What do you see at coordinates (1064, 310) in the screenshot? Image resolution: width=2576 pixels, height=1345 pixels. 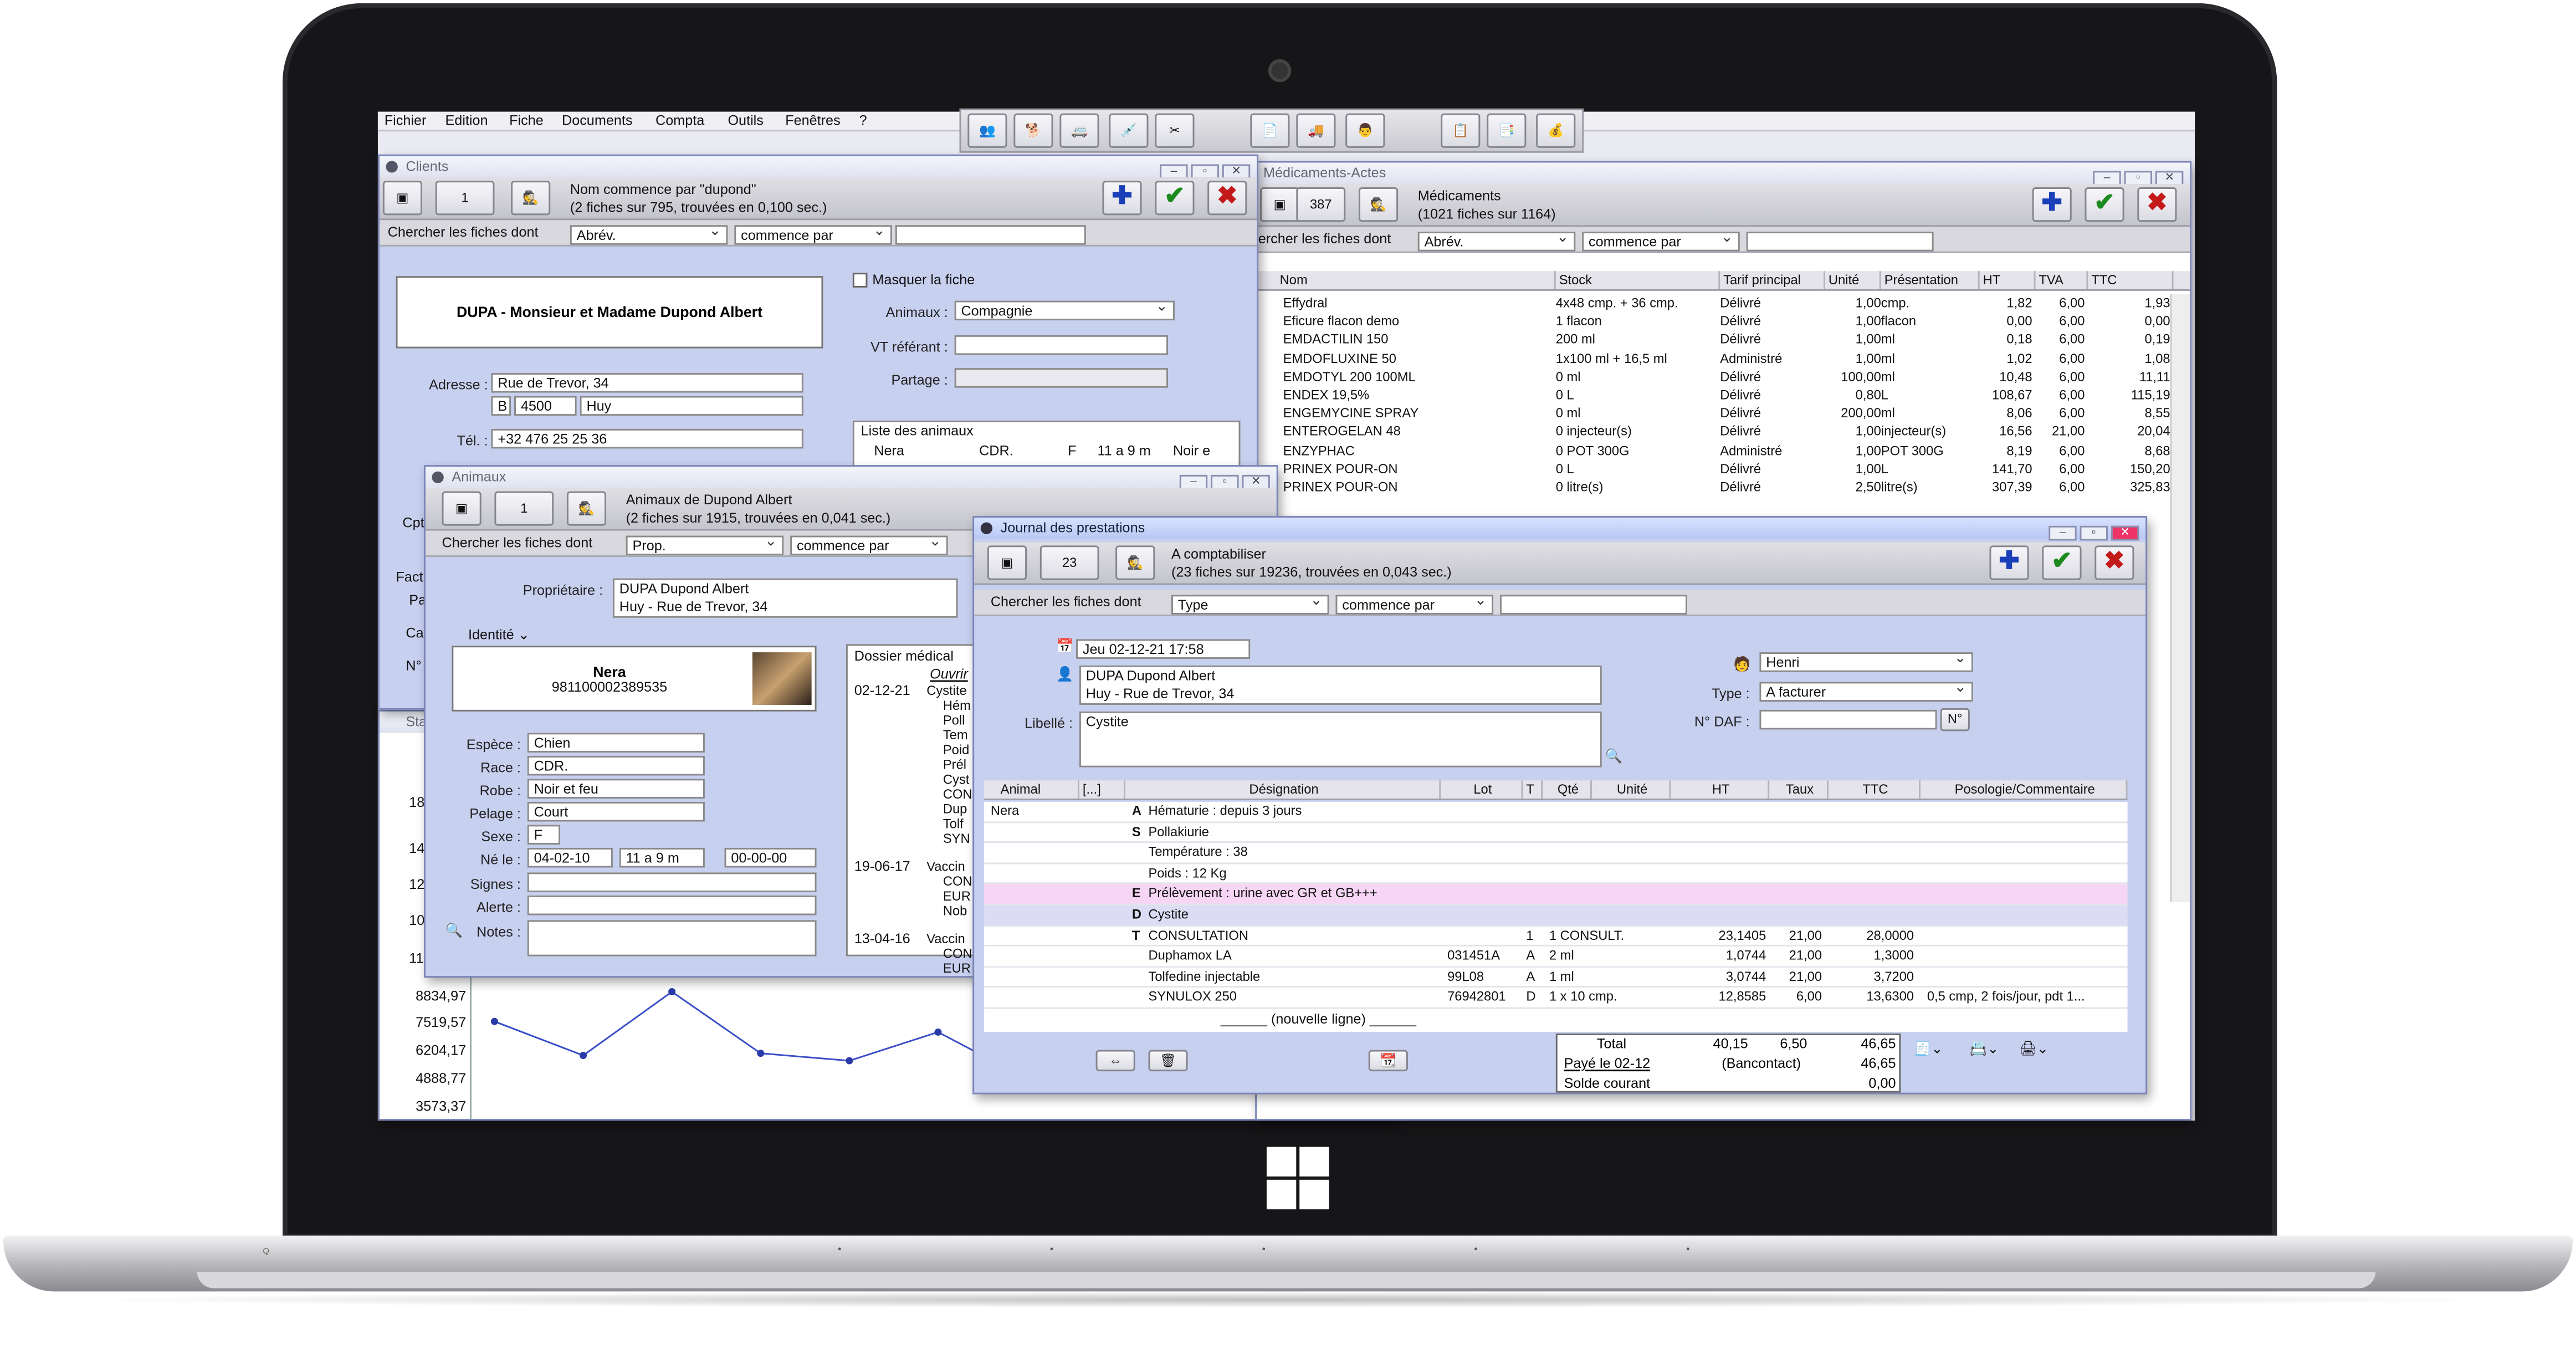 I see `animals-select: Compagnie` at bounding box center [1064, 310].